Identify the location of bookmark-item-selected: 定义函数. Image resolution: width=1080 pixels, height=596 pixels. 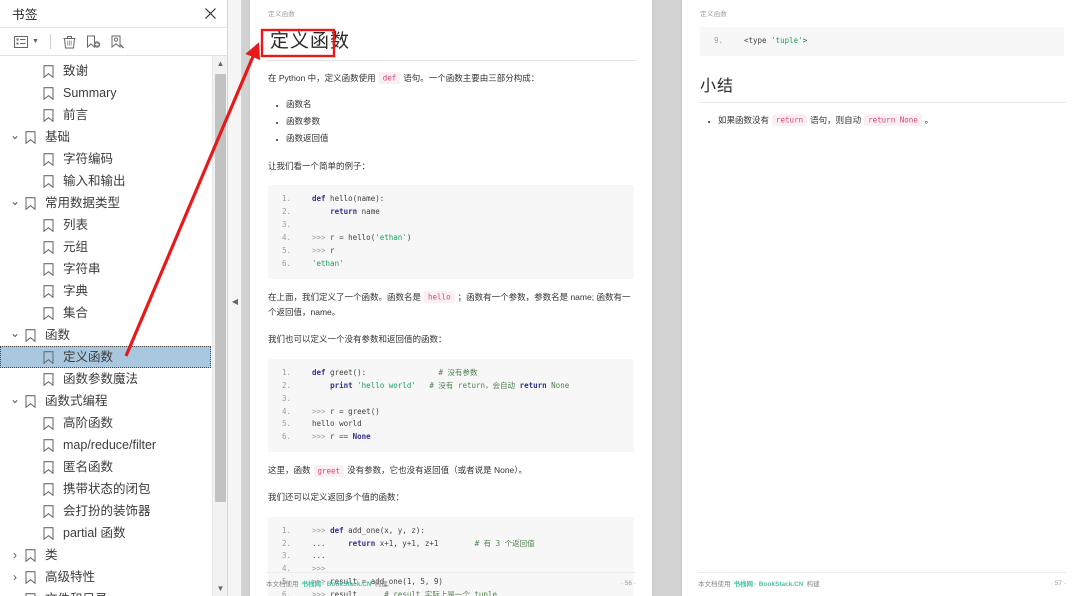
(105, 357).